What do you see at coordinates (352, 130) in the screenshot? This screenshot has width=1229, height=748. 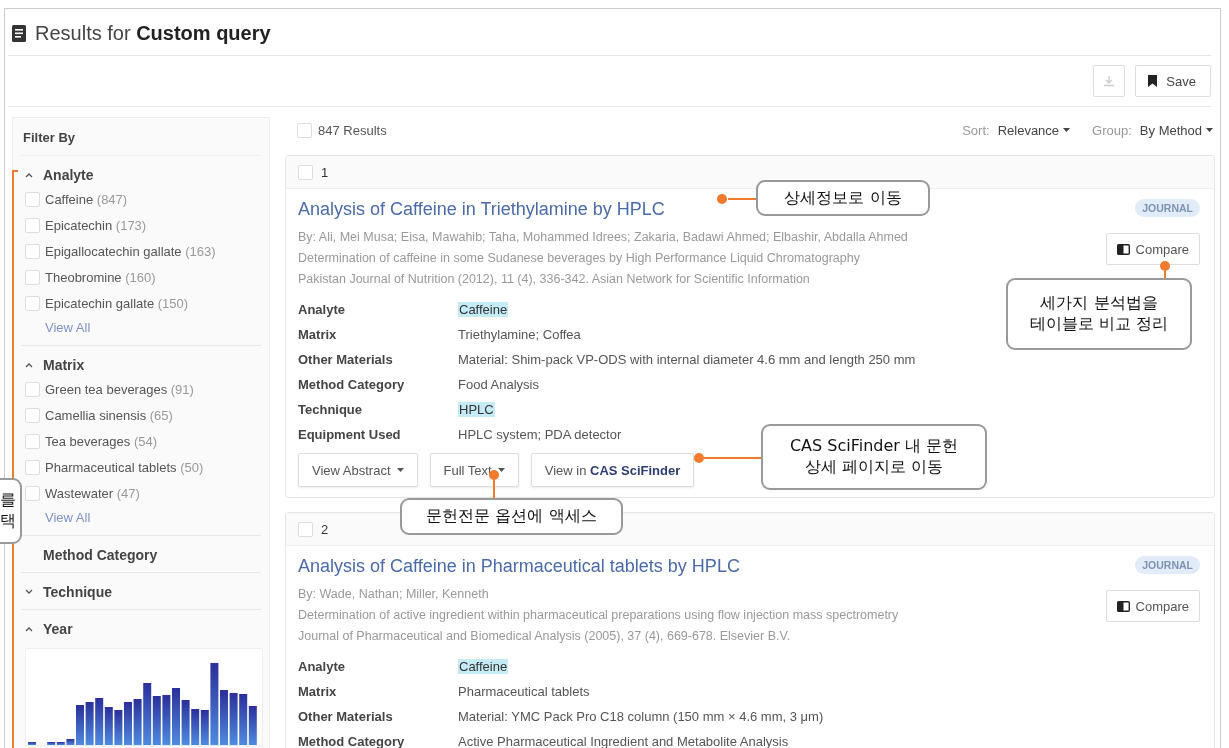 I see `results-count: 847 Results` at bounding box center [352, 130].